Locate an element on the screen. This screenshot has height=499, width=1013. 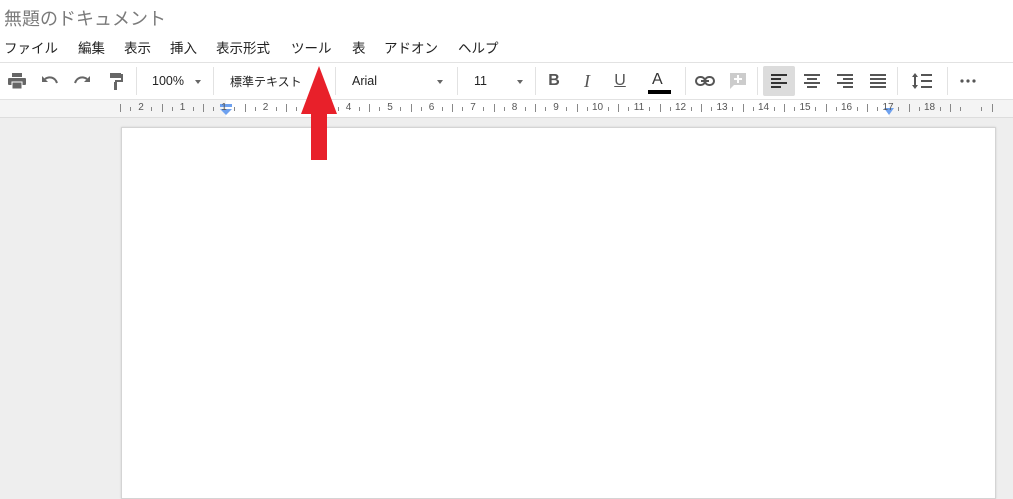
menu-edit: 編集 is located at coordinates (91, 47).